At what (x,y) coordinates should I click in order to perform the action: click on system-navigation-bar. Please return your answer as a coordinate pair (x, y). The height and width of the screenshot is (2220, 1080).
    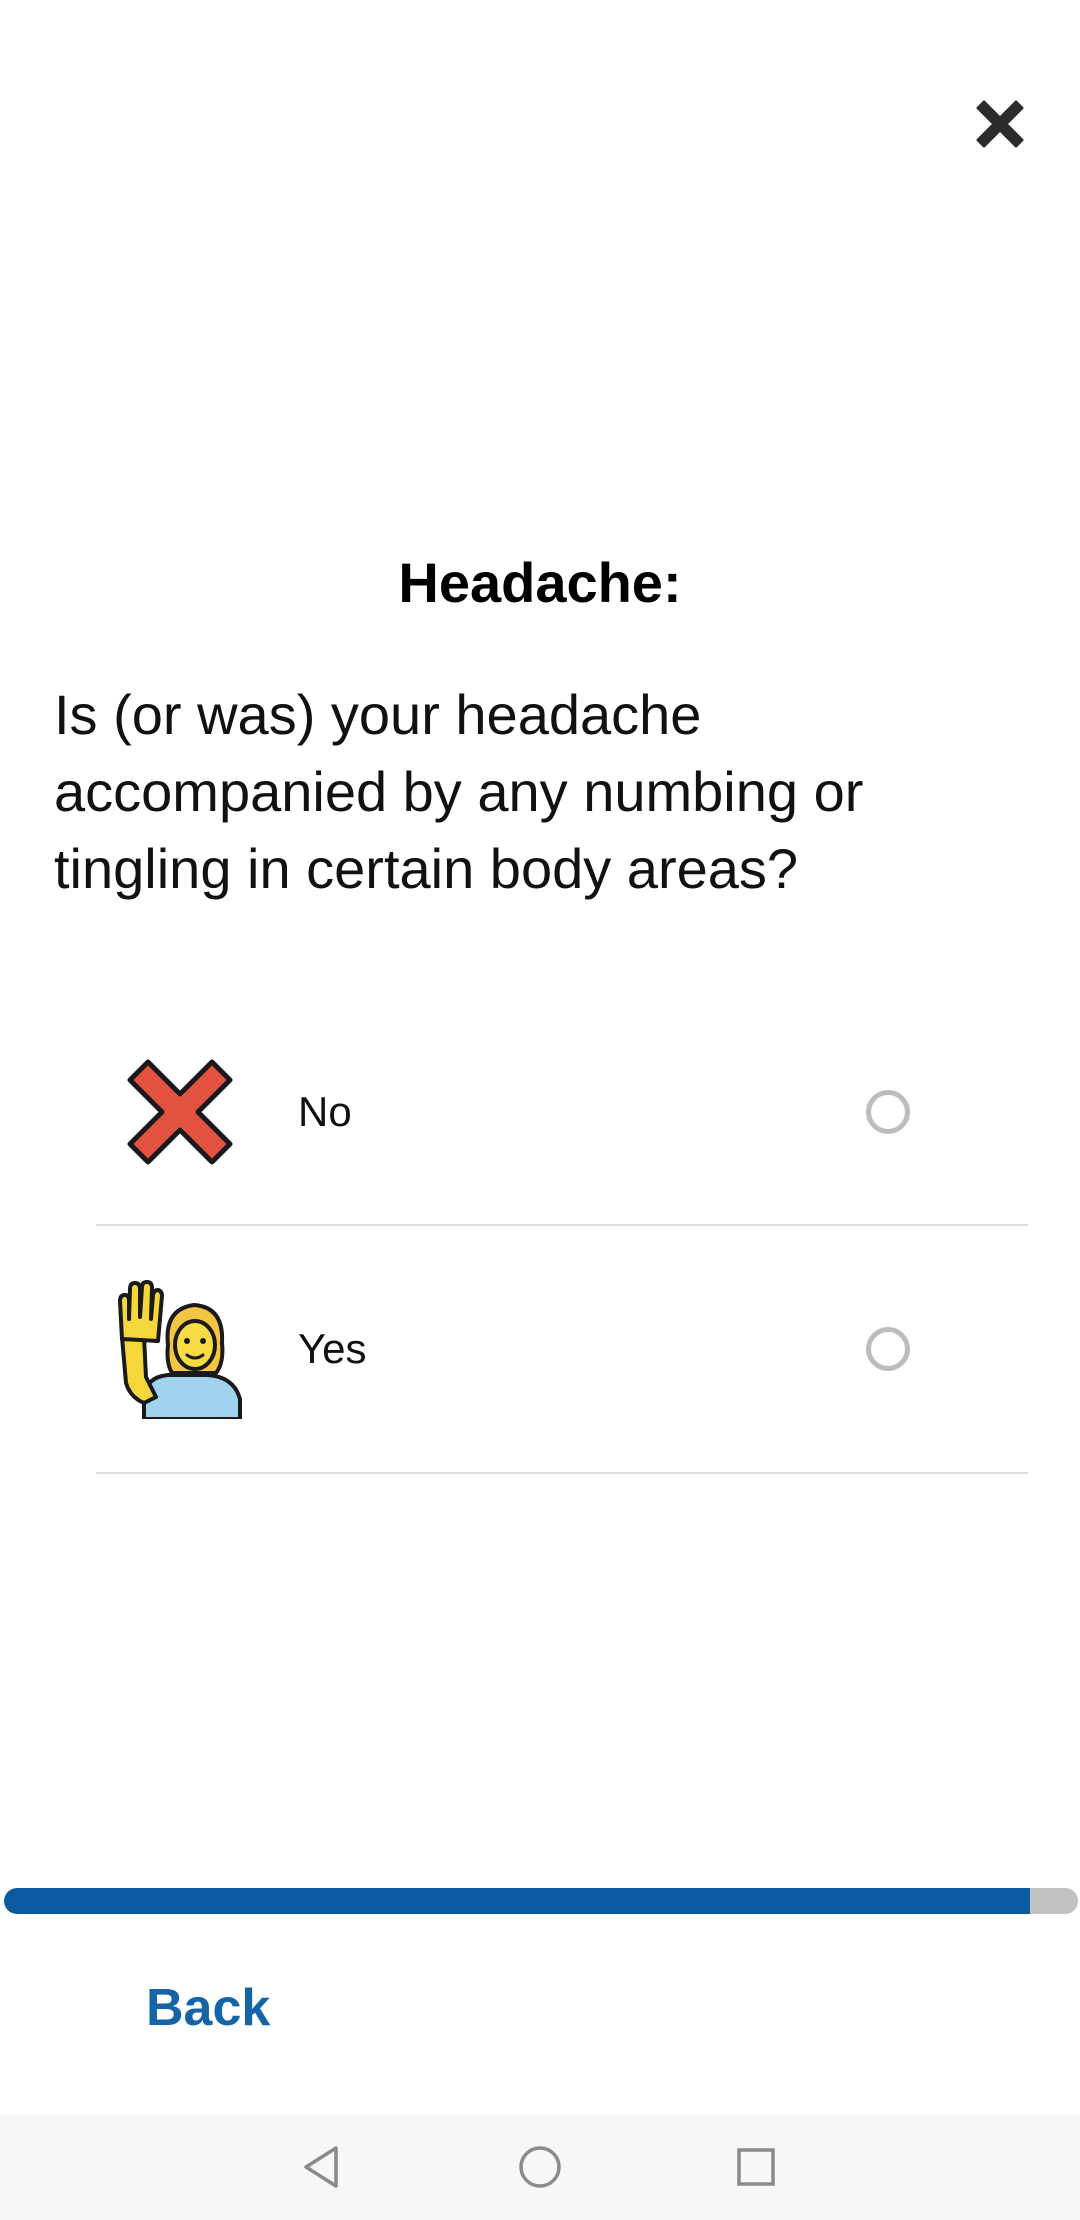
    Looking at the image, I should click on (540, 2167).